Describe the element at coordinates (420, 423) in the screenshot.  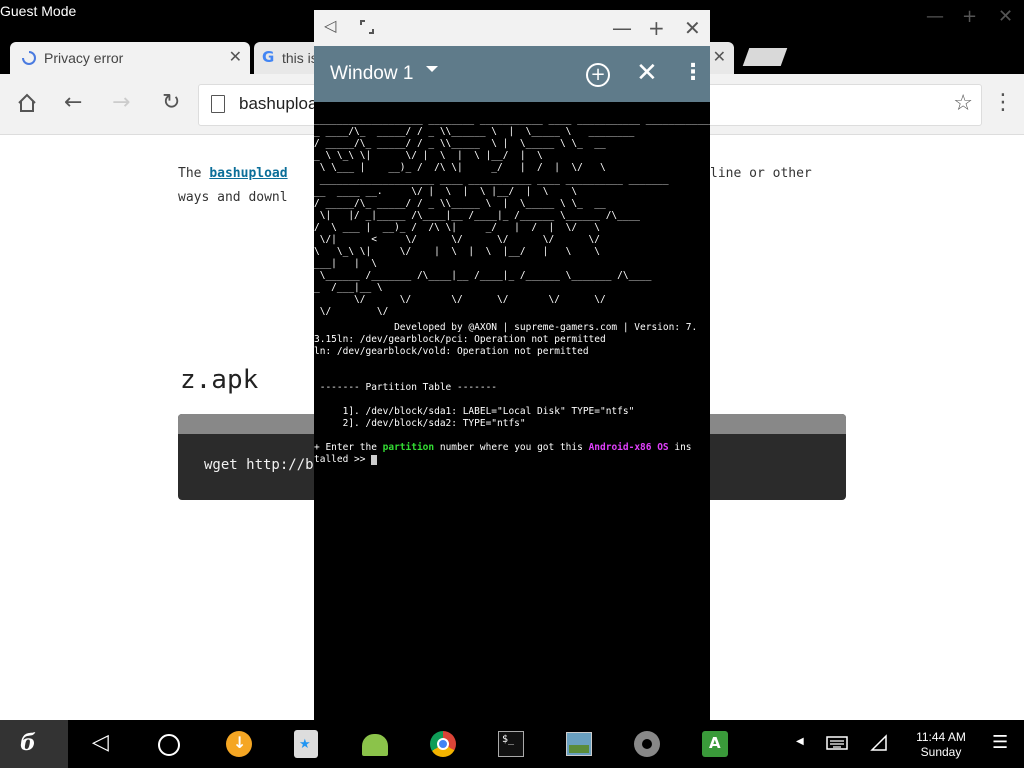
I see `terminal-line: 2]. /dev/block/sda2: TYPE="ntfs"` at that location.